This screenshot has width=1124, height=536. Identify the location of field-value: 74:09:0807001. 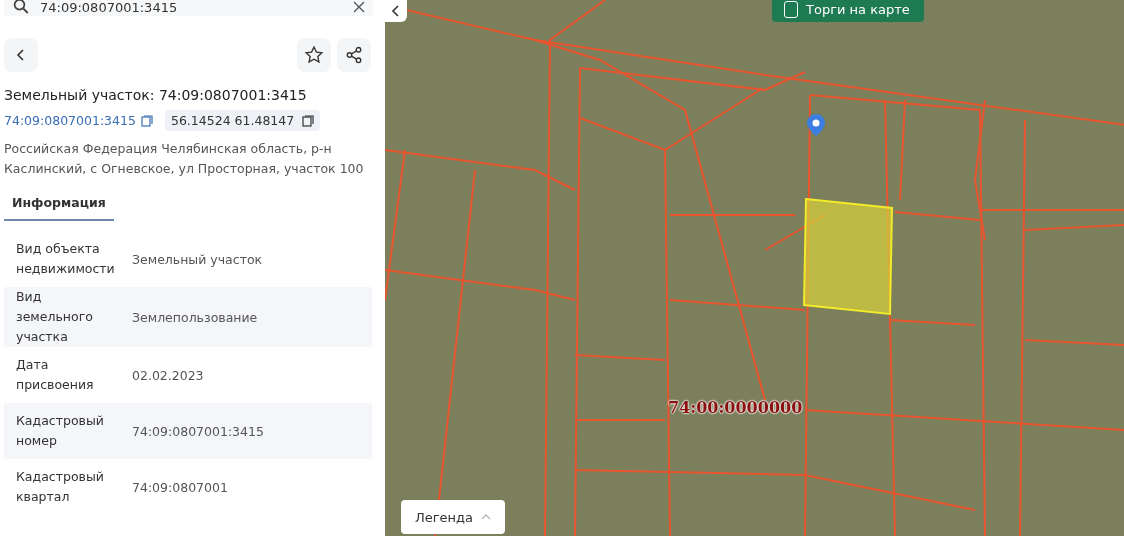
(180, 487).